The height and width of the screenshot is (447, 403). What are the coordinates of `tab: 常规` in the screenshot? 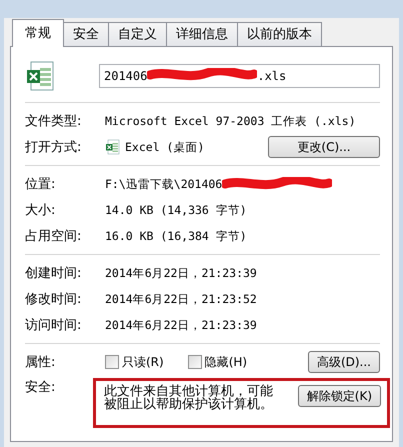 It's located at (38, 33).